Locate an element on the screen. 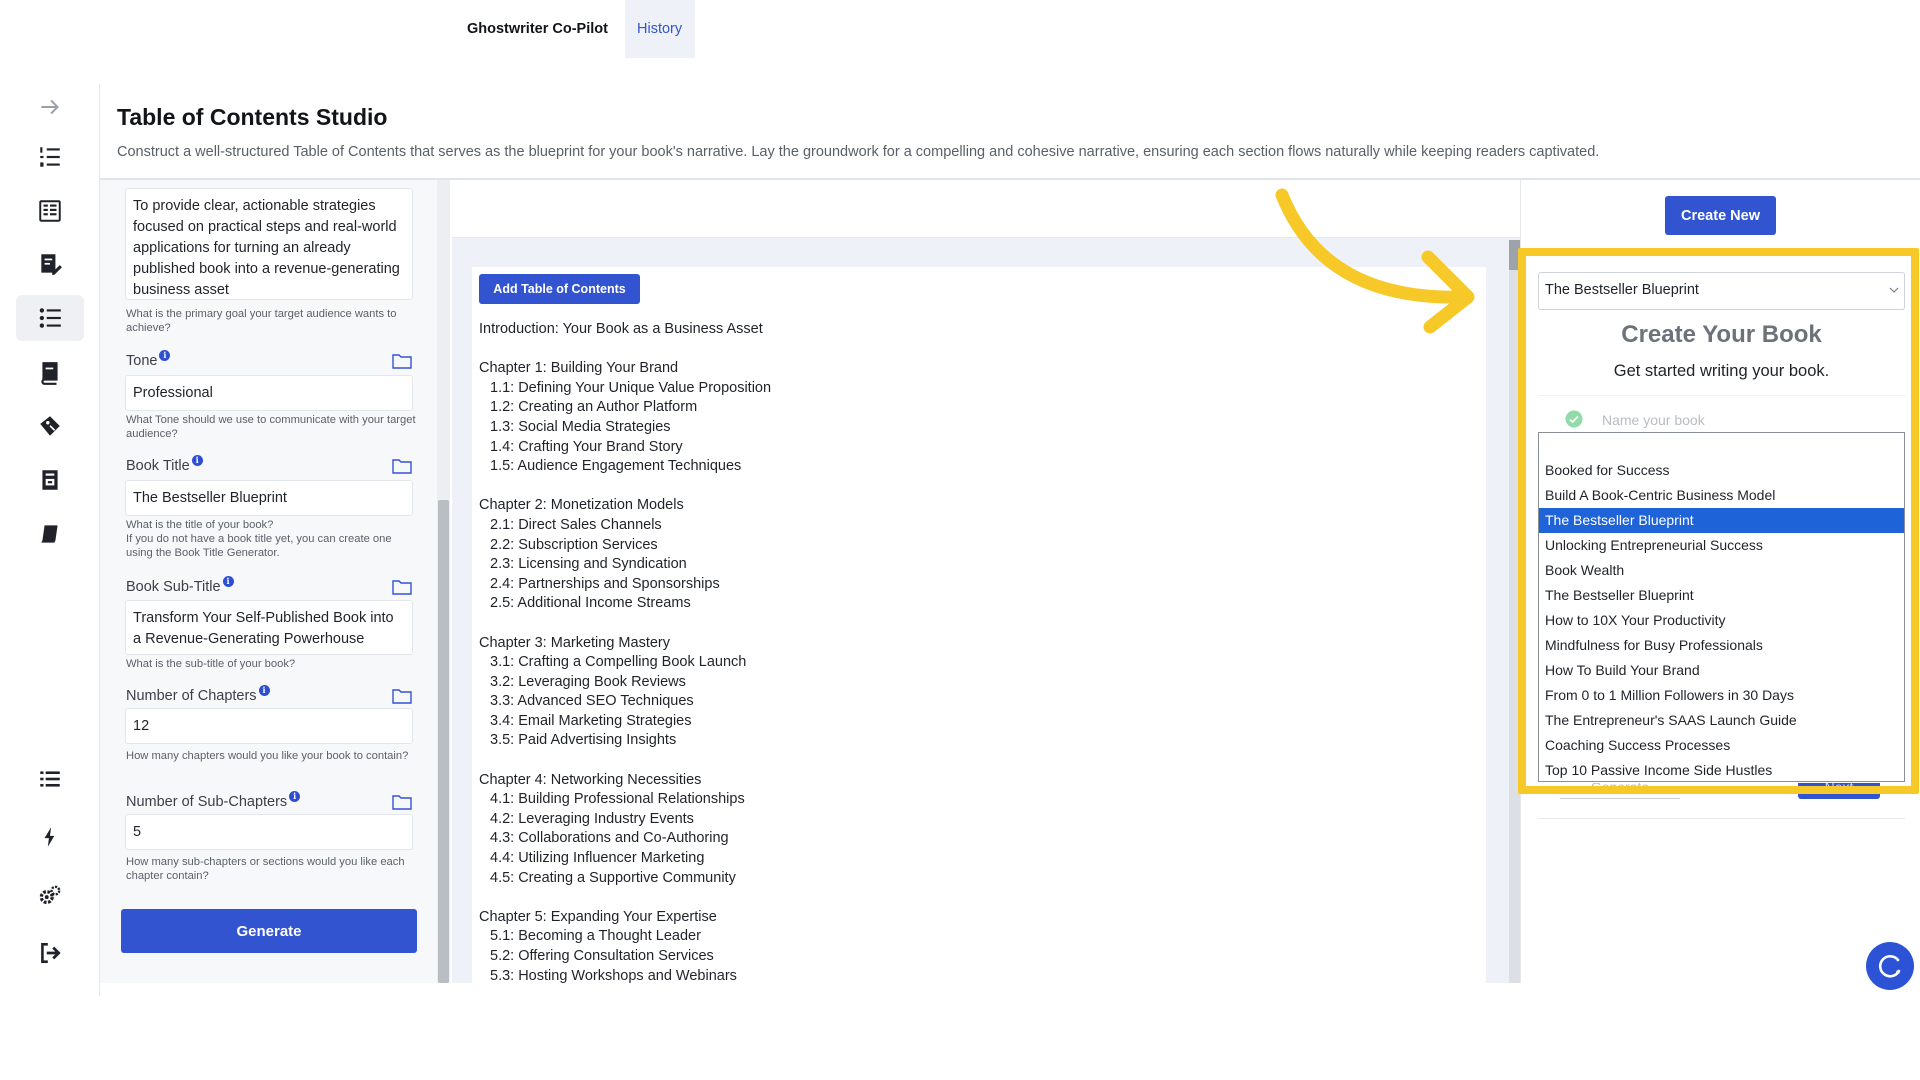 The image size is (1920, 1080). toc-subchapter: 5.3: Hosting Workshops and Webinars is located at coordinates (613, 975).